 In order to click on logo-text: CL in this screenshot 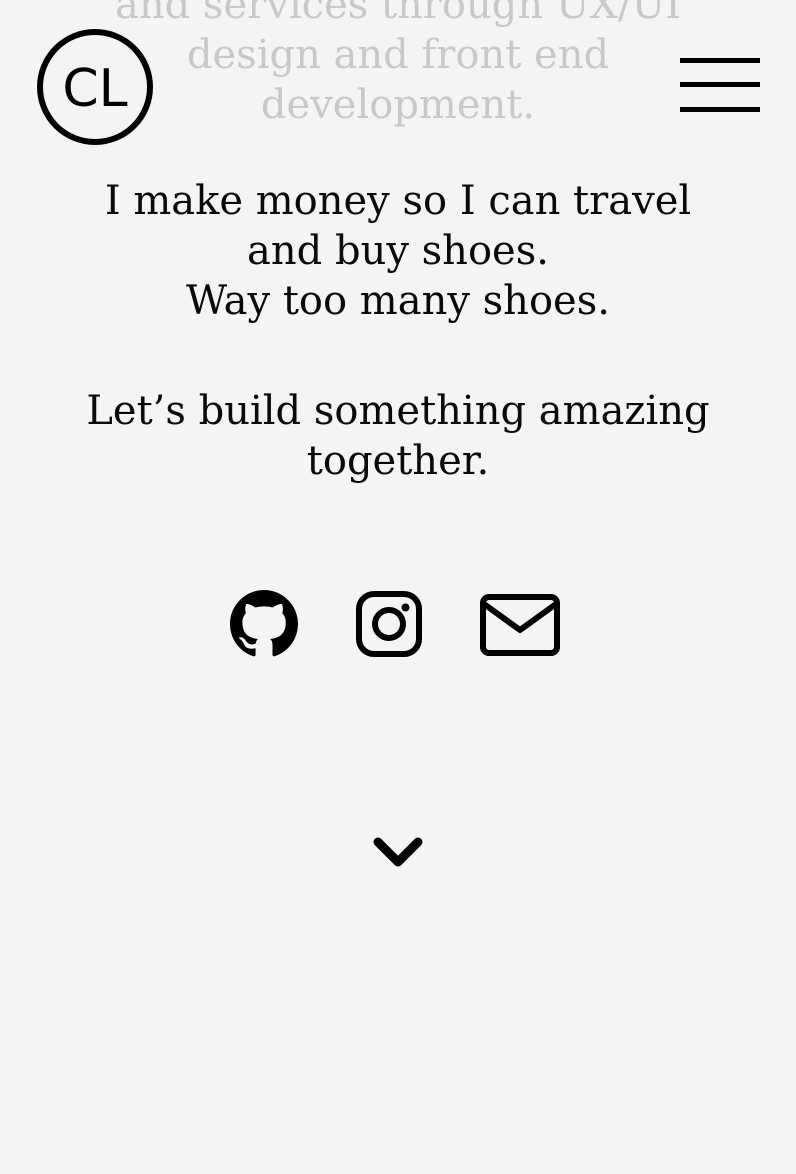, I will do `click(94, 89)`.